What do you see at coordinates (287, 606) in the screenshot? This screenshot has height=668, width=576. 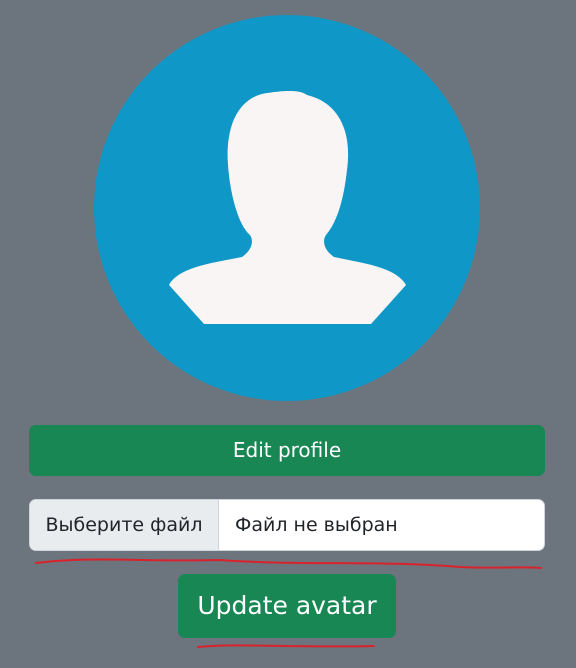 I see `update-avatar-button: Update avatar` at bounding box center [287, 606].